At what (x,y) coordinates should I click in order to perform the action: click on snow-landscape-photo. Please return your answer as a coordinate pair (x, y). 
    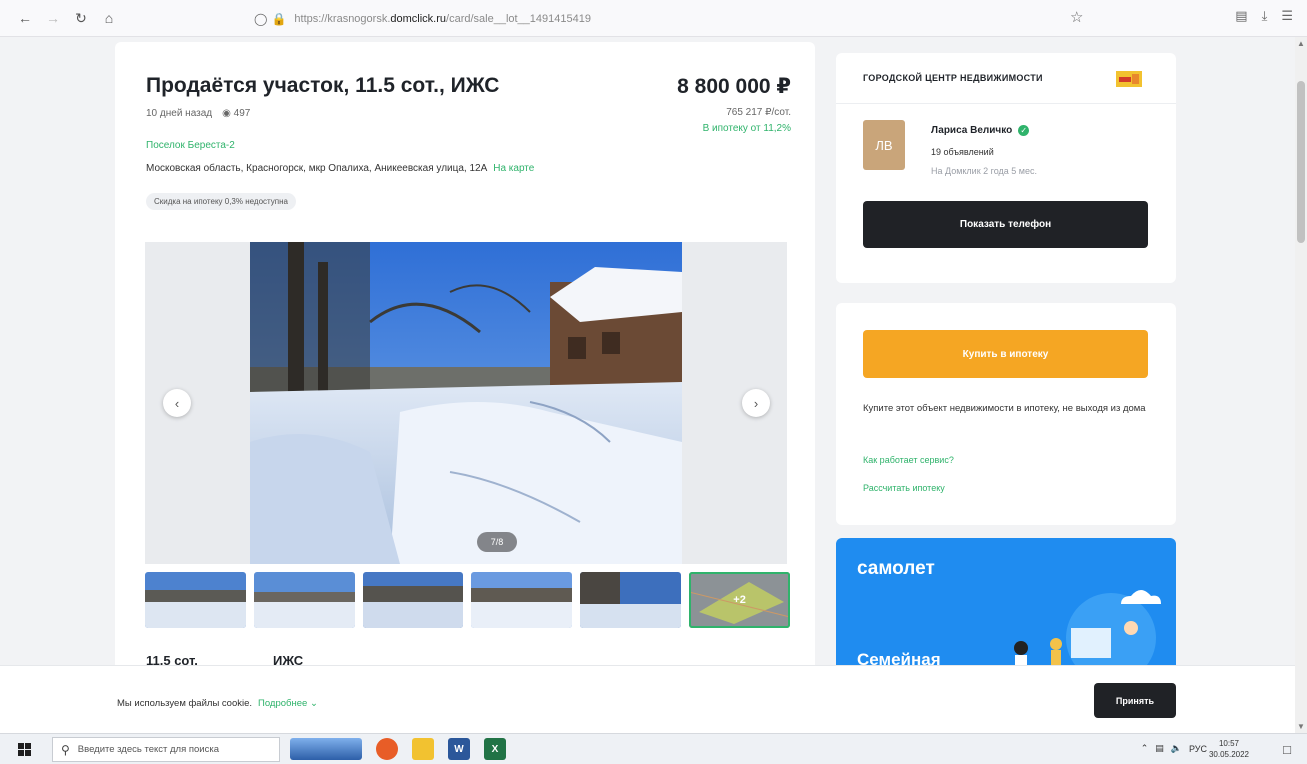
    Looking at the image, I should click on (466, 403).